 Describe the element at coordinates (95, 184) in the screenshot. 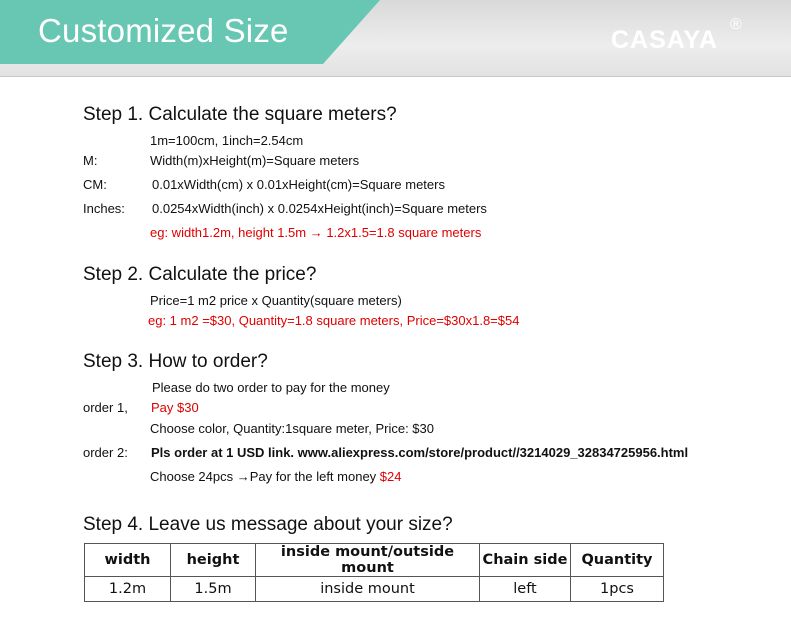

I see `step1-label-cm: CM:` at that location.